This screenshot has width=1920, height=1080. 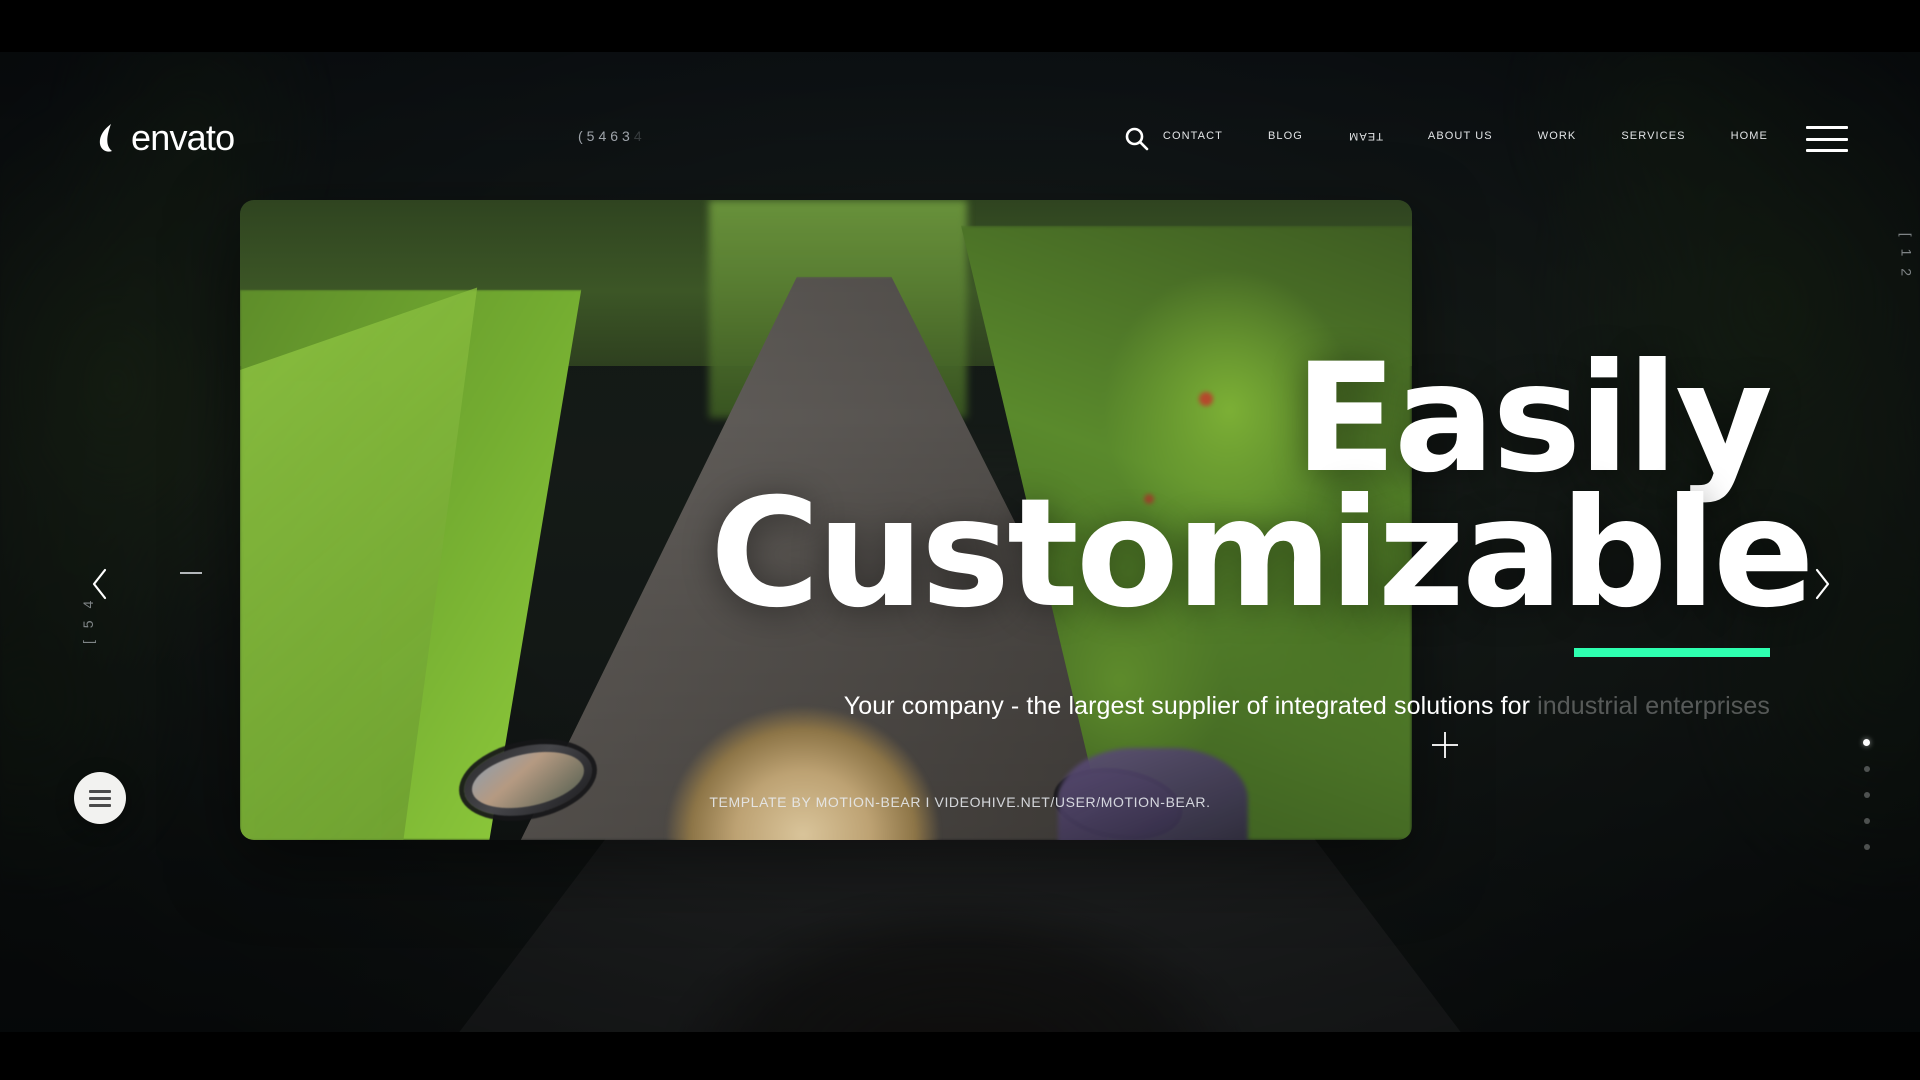 What do you see at coordinates (100, 584) in the screenshot?
I see `chevron-left-icon` at bounding box center [100, 584].